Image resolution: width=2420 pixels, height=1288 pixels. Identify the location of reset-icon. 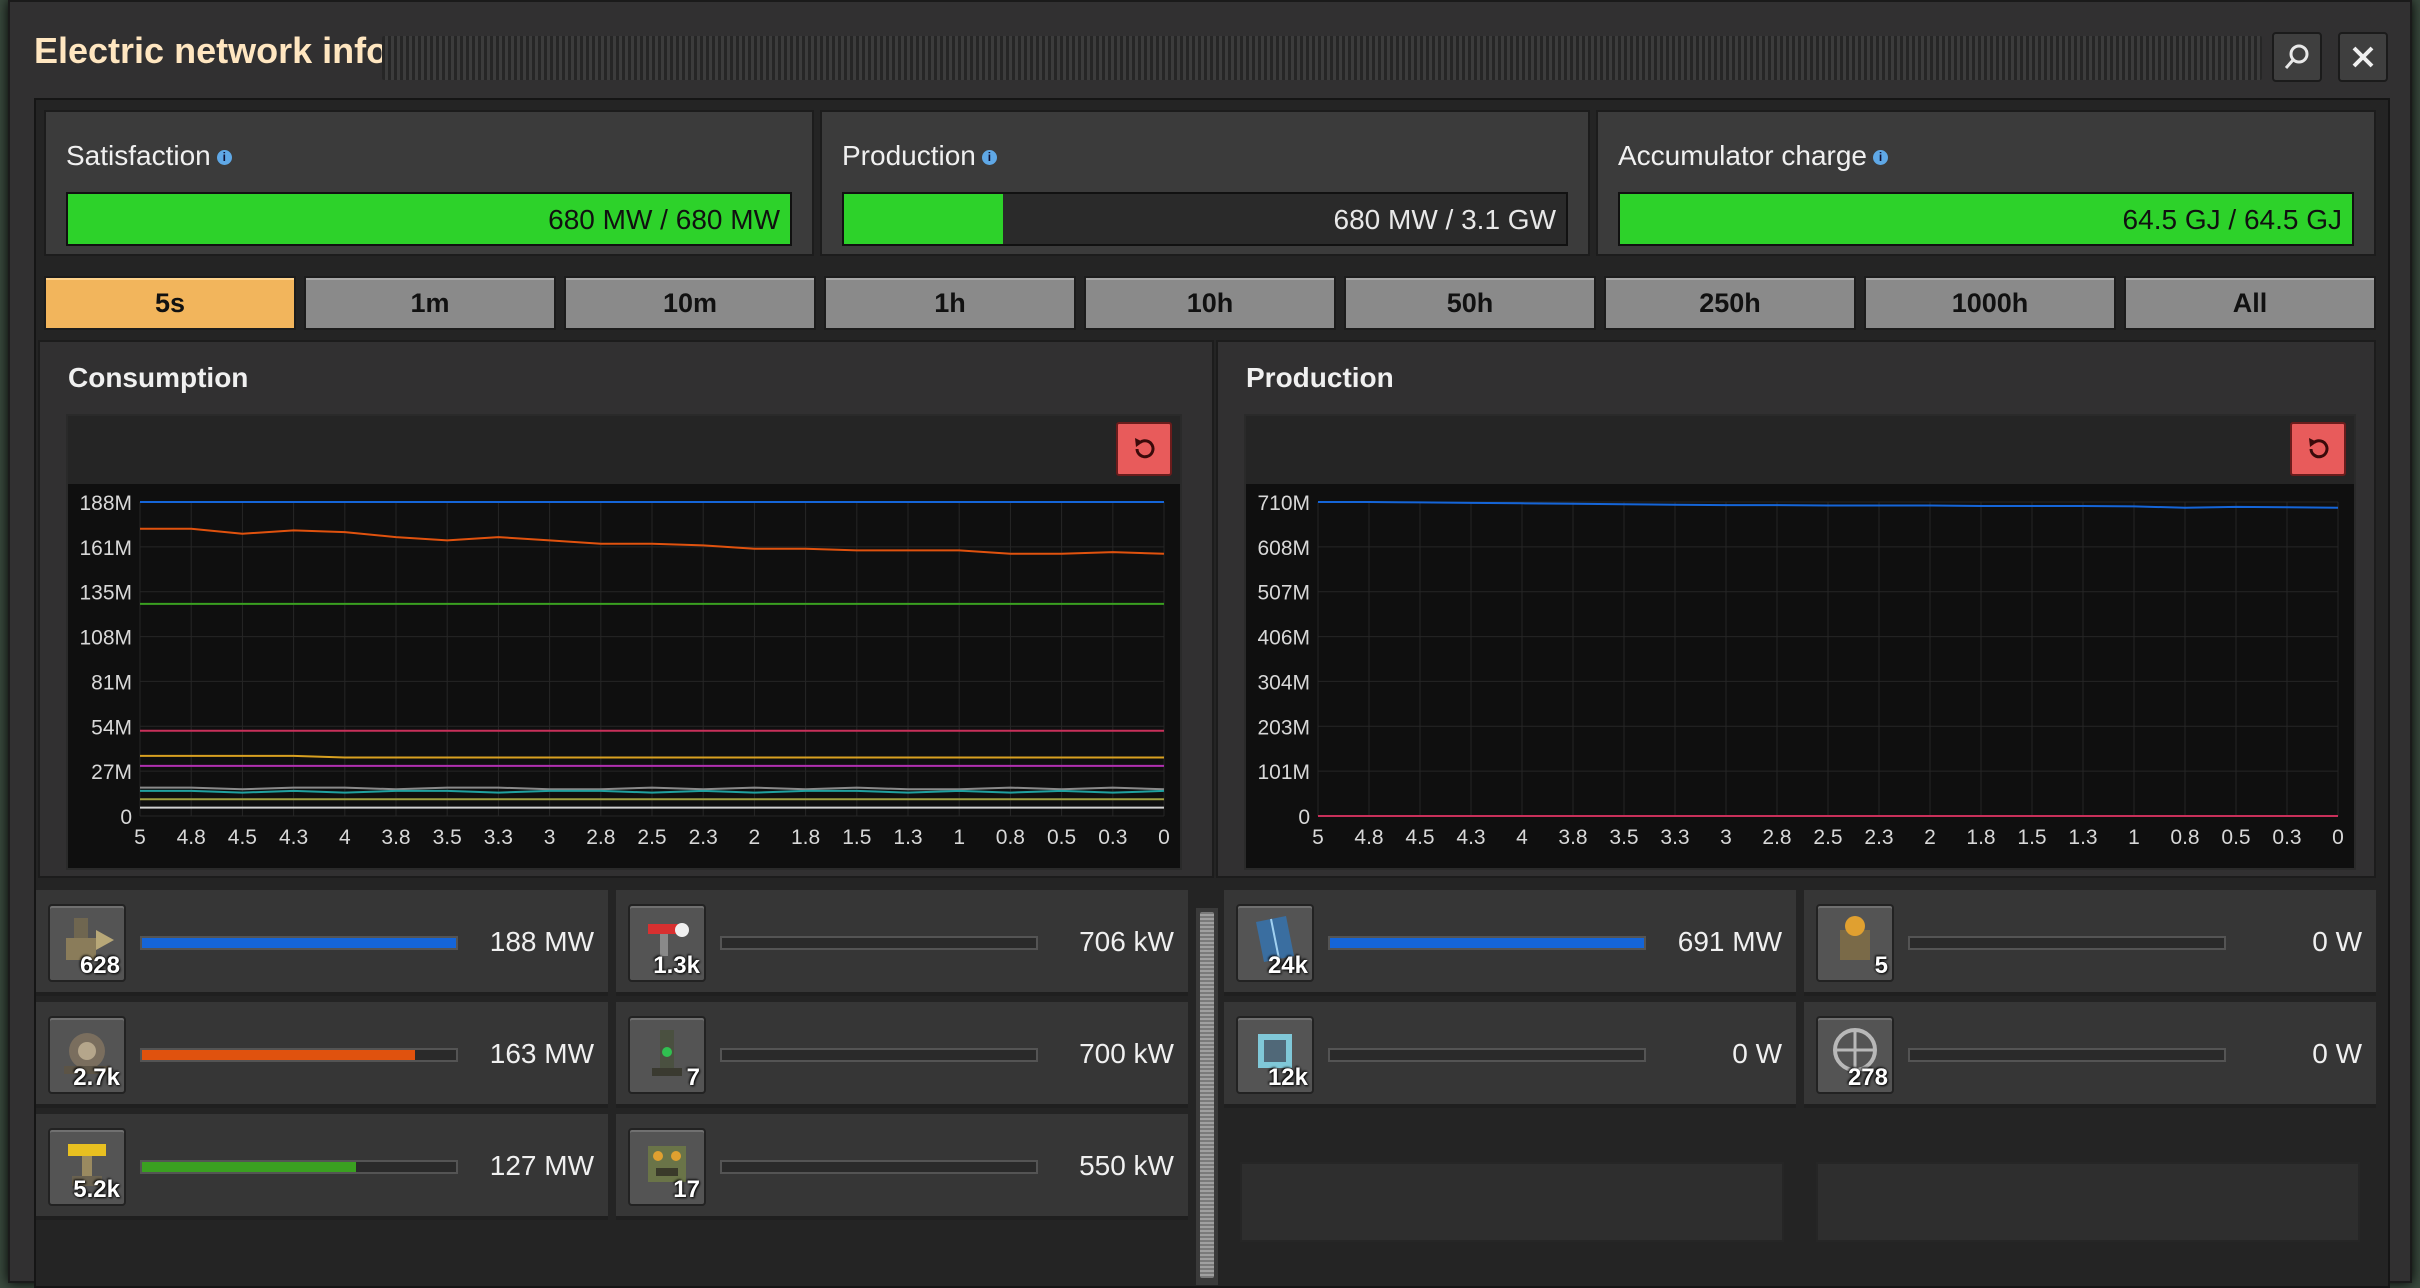
(1145, 448).